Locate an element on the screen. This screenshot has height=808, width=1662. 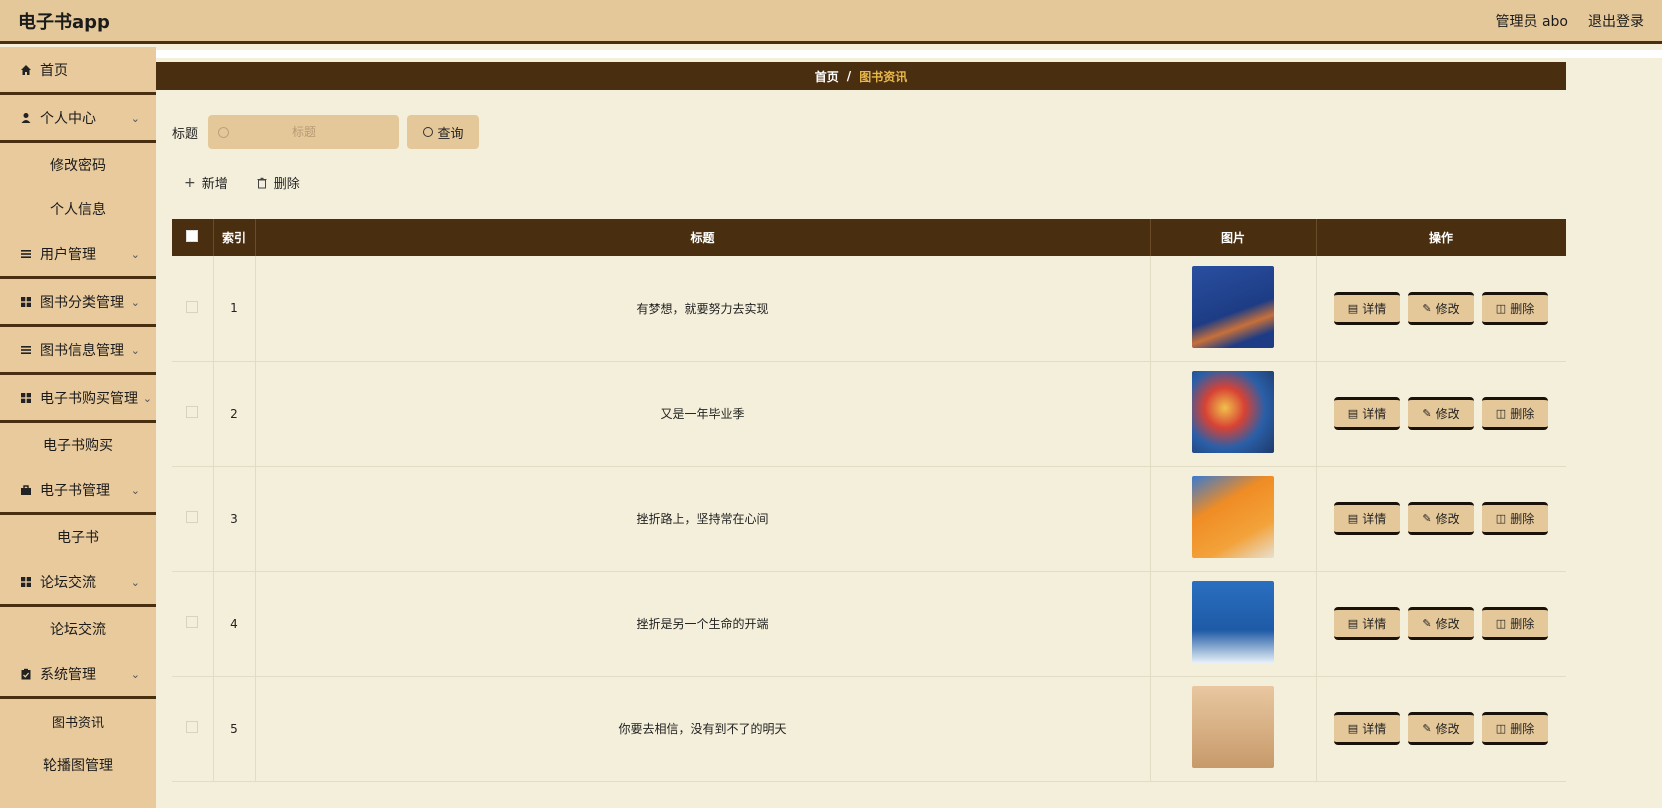
sidebar-item-home: 首页 is located at coordinates (78, 71).